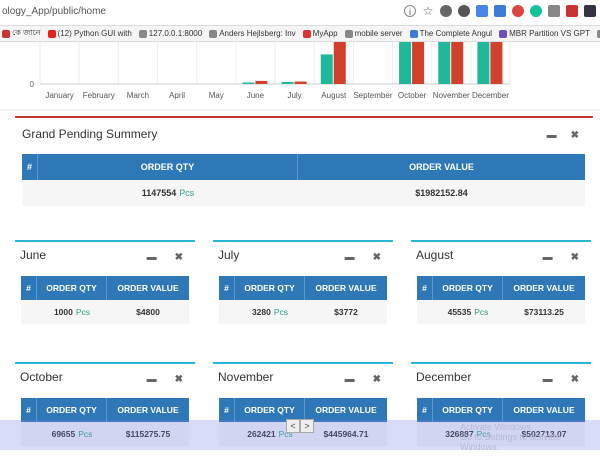  Describe the element at coordinates (590, 11) in the screenshot. I see `profile-avatar-icon` at that location.